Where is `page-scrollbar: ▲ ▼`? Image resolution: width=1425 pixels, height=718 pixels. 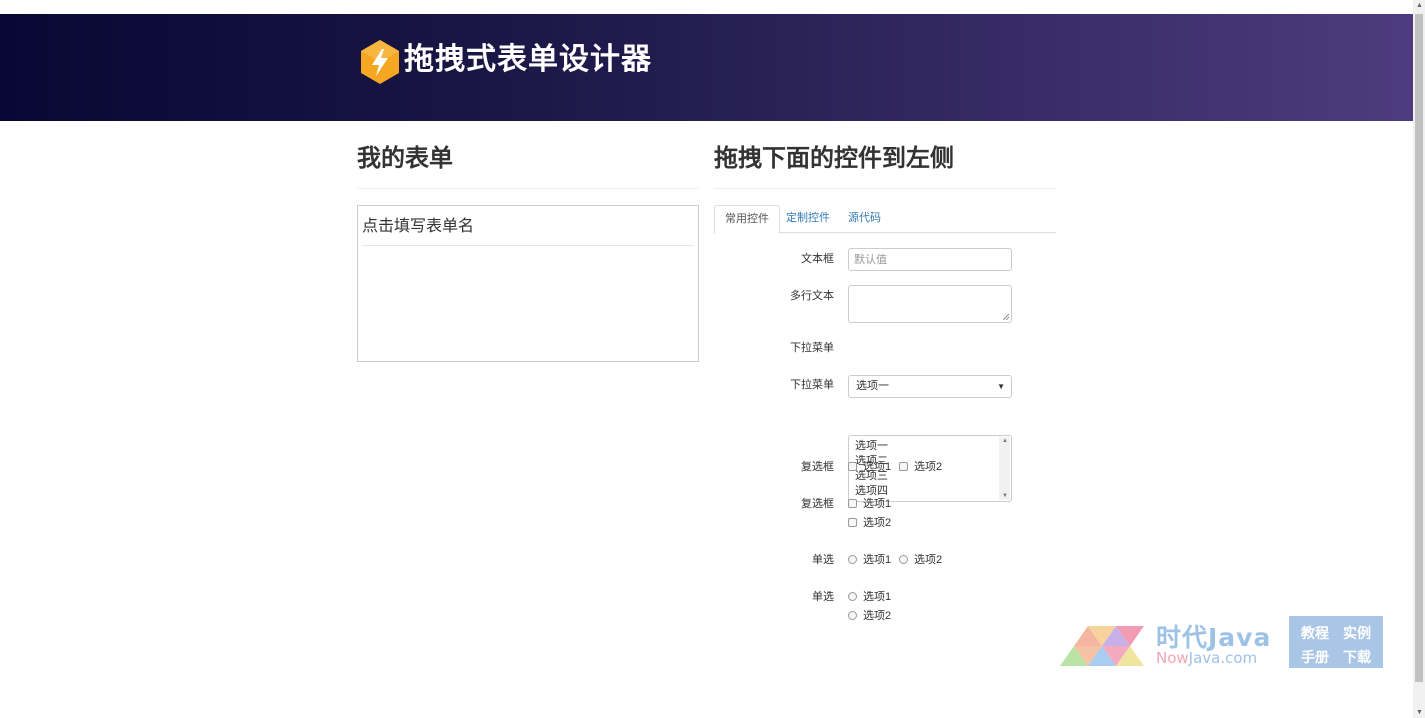
page-scrollbar: ▲ ▼ is located at coordinates (1419, 359).